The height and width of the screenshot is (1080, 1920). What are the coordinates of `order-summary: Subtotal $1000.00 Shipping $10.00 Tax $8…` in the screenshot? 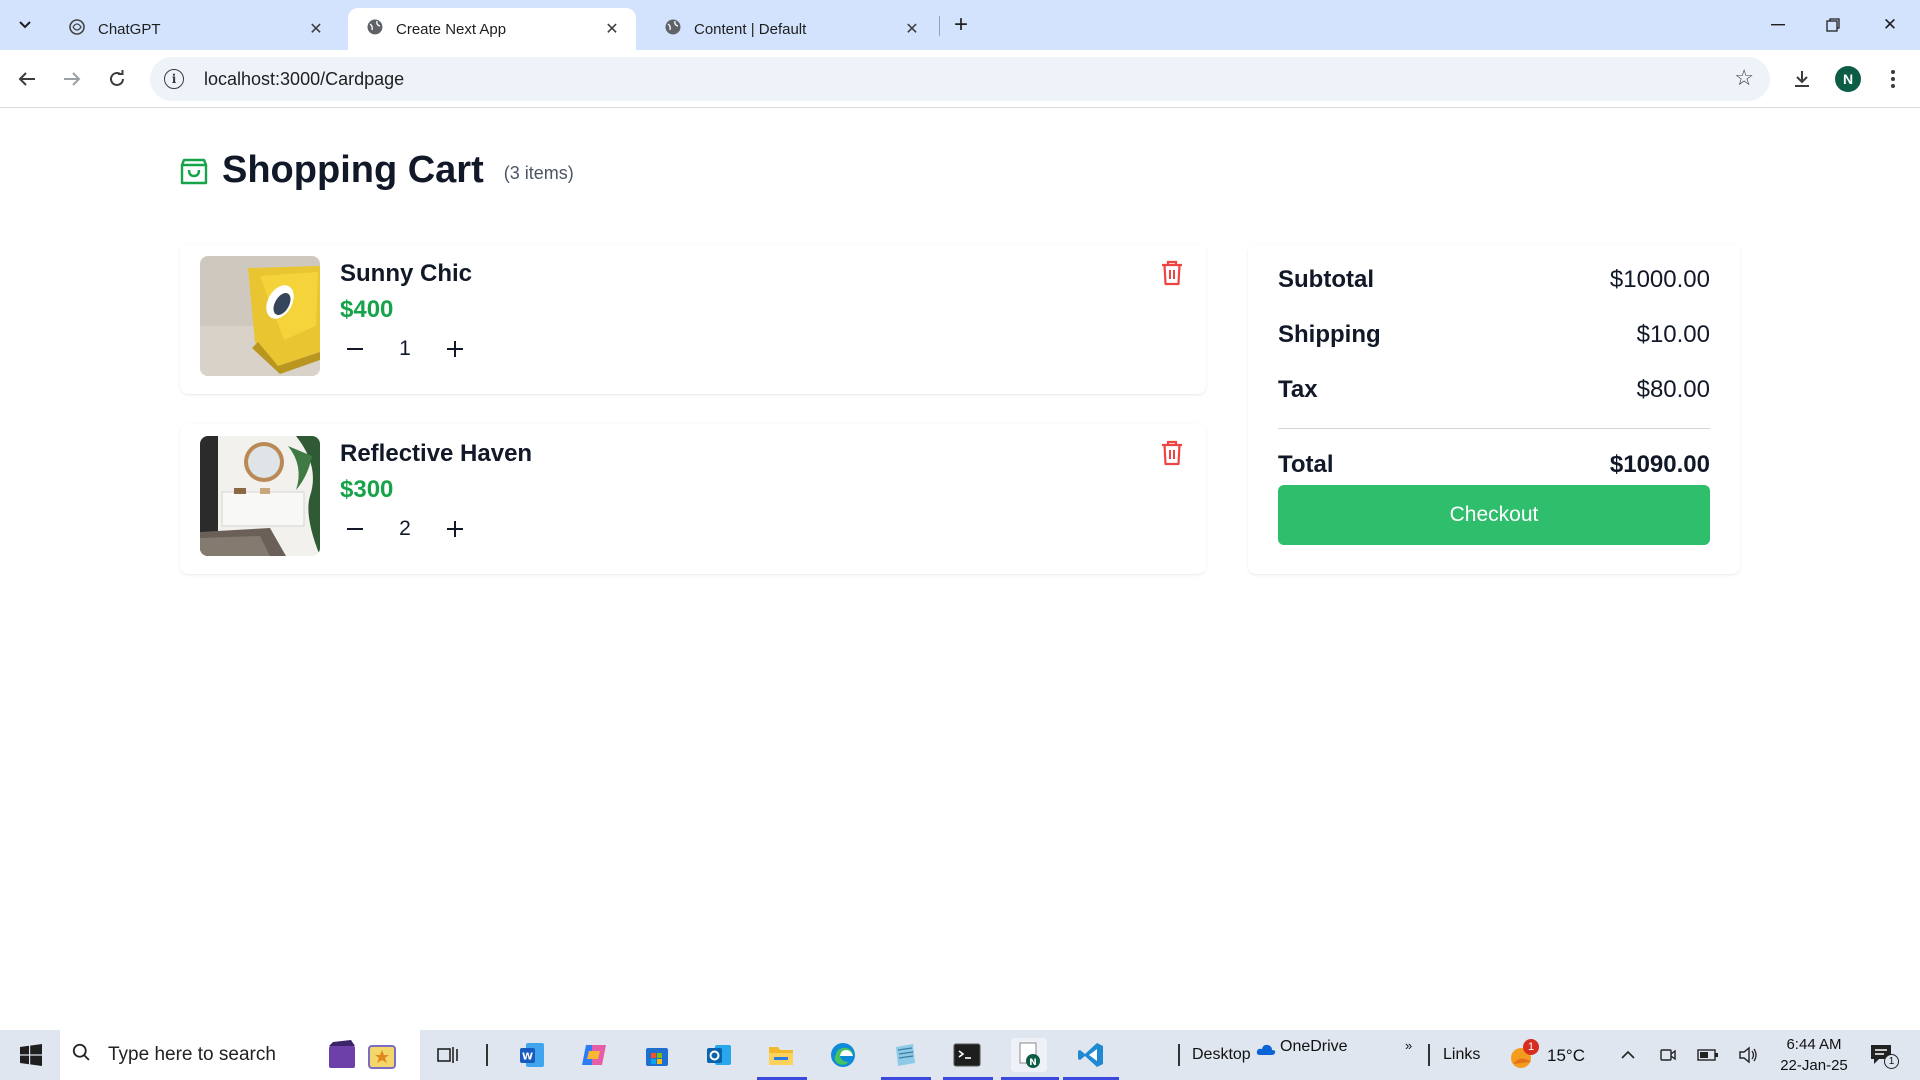 It's located at (1494, 409).